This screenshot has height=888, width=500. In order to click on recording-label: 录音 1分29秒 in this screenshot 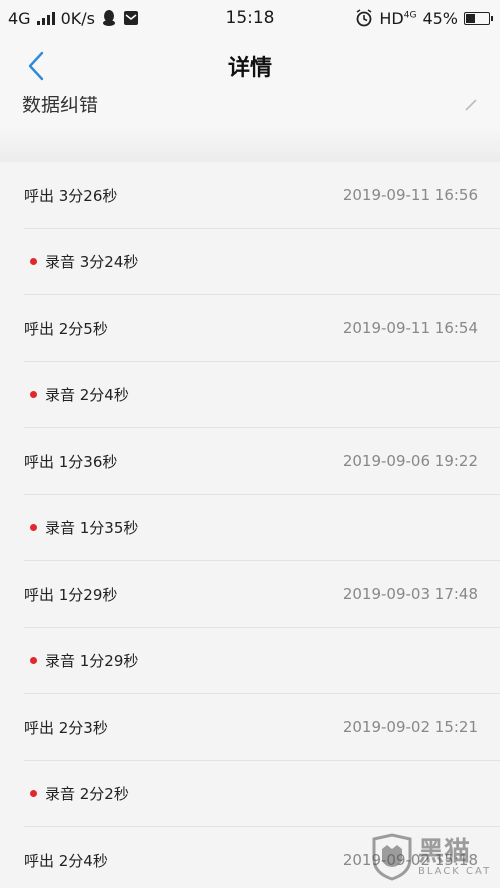, I will do `click(92, 661)`.